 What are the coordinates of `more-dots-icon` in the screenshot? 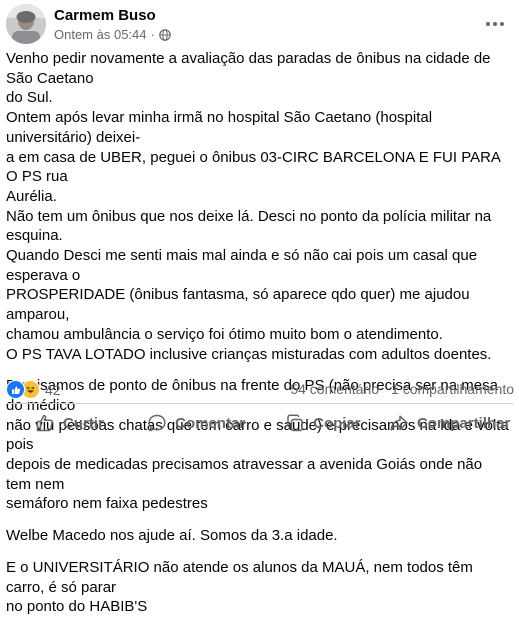 It's located at (488, 24).